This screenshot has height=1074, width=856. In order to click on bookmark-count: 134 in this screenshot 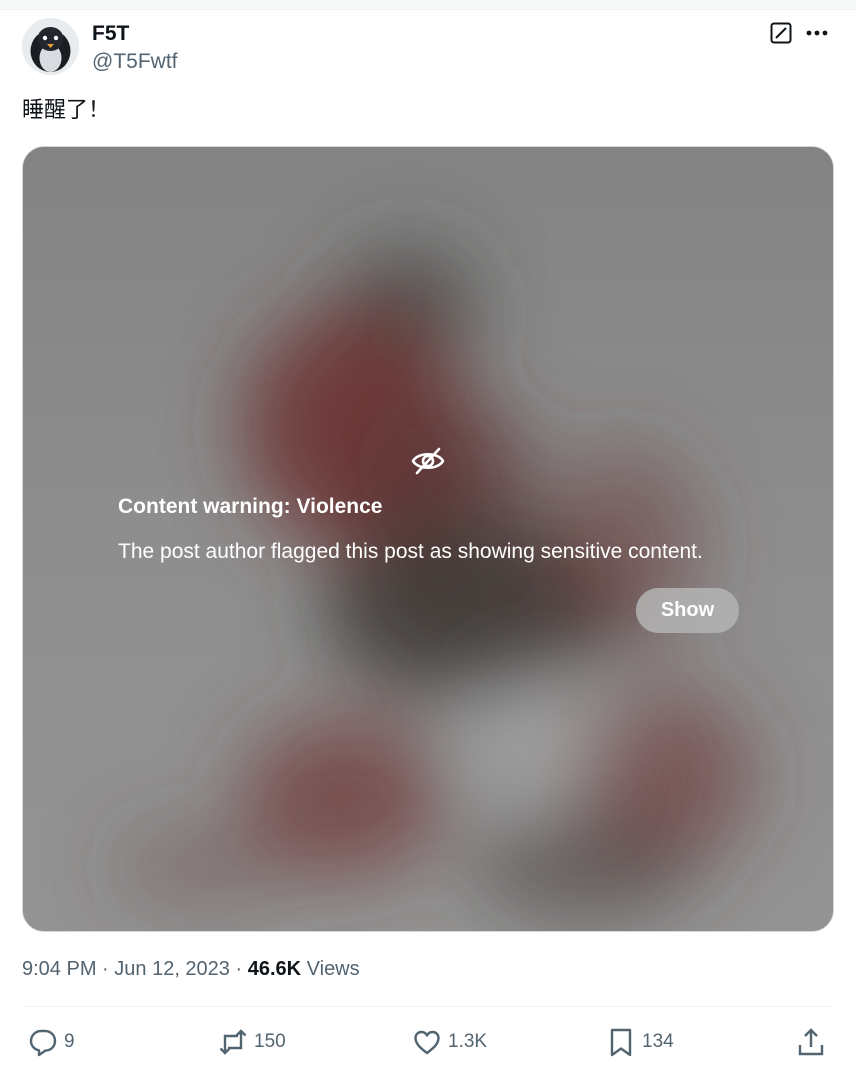, I will do `click(658, 1041)`.